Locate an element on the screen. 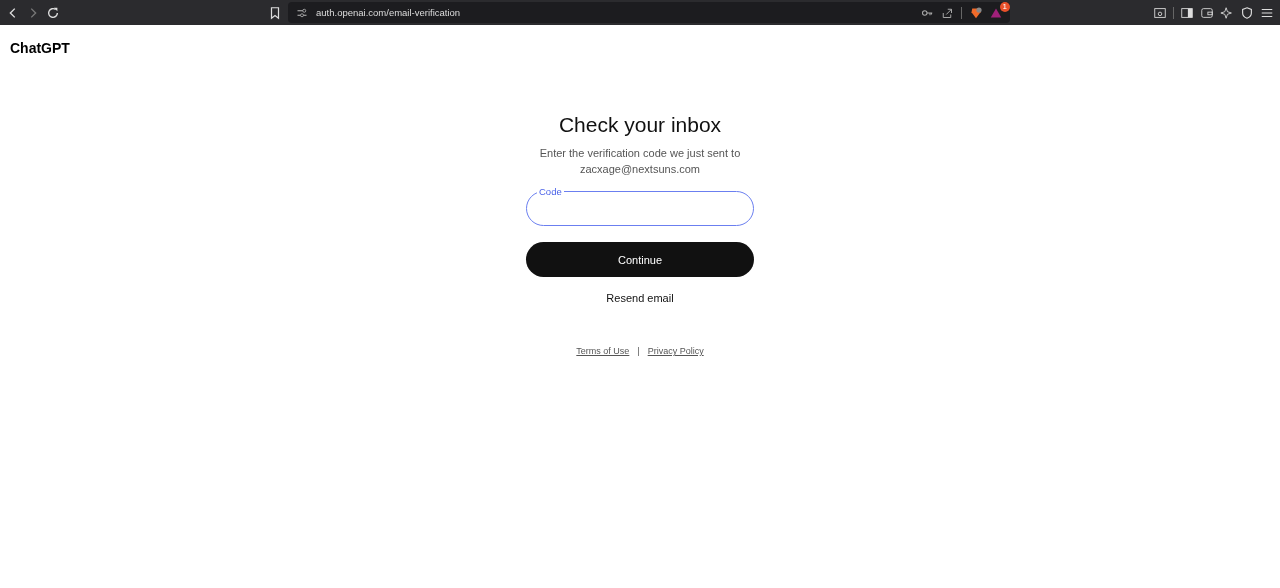 The height and width of the screenshot is (588, 1280). sidebar-icon is located at coordinates (1187, 12).